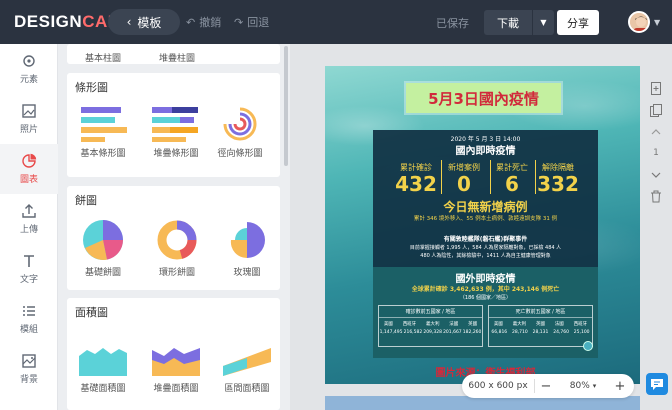 Image resolution: width=672 pixels, height=410 pixels. What do you see at coordinates (176, 154) in the screenshot?
I see `chart-thumb-label: 堆疊條形圖` at bounding box center [176, 154].